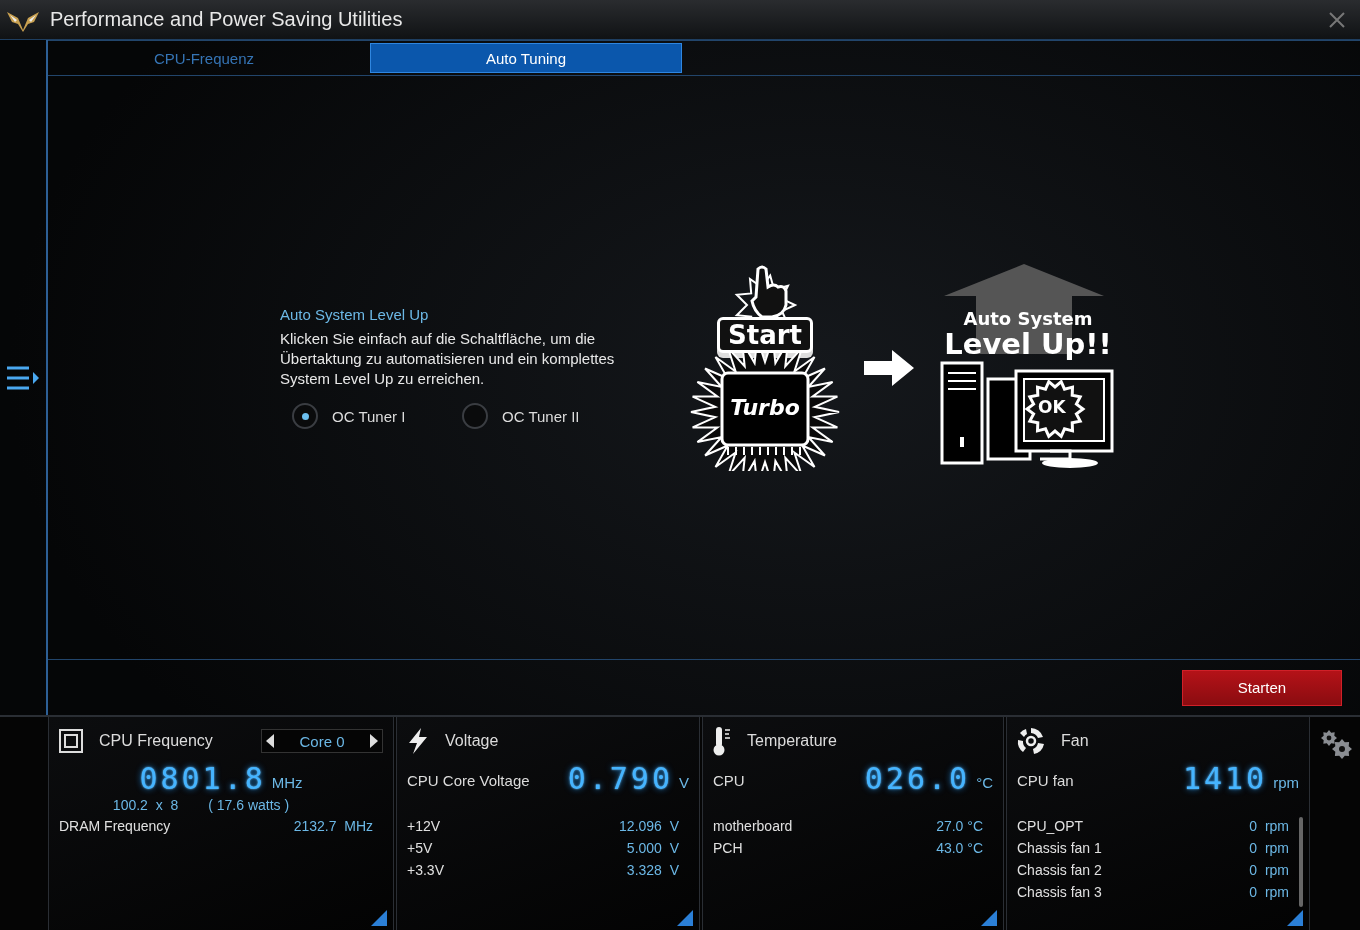 Image resolution: width=1360 pixels, height=930 pixels. What do you see at coordinates (71, 741) in the screenshot?
I see `chip-icon` at bounding box center [71, 741].